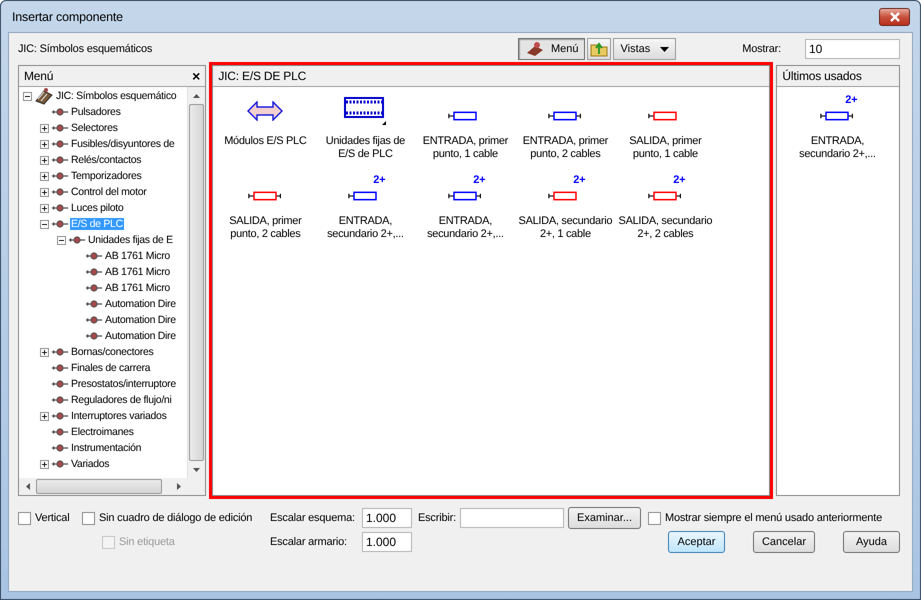 The height and width of the screenshot is (600, 921). What do you see at coordinates (123, 144) in the screenshot?
I see `tree-item: Fusibles/disyuntores de` at bounding box center [123, 144].